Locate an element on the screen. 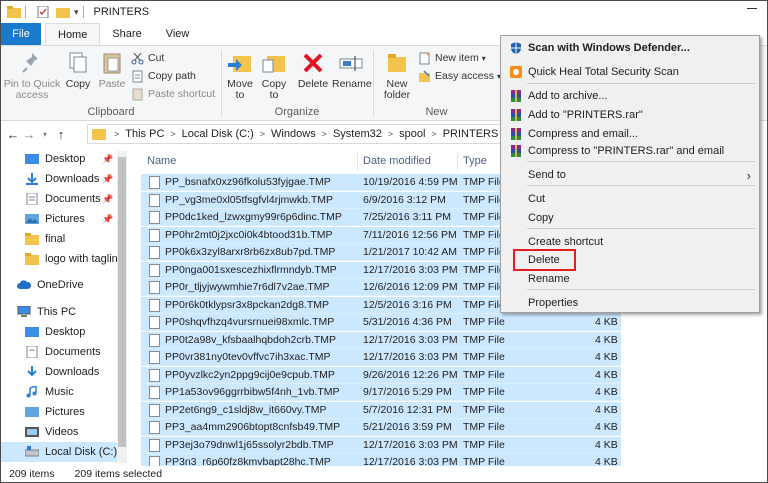 The width and height of the screenshot is (768, 483). pin-to-quick-access-button: Pin to Quick access is located at coordinates (32, 75).